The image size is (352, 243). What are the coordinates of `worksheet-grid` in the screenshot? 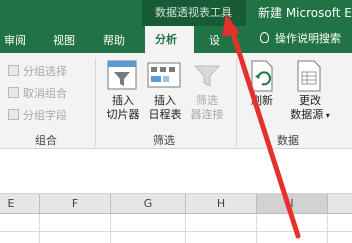 It's located at (176, 228).